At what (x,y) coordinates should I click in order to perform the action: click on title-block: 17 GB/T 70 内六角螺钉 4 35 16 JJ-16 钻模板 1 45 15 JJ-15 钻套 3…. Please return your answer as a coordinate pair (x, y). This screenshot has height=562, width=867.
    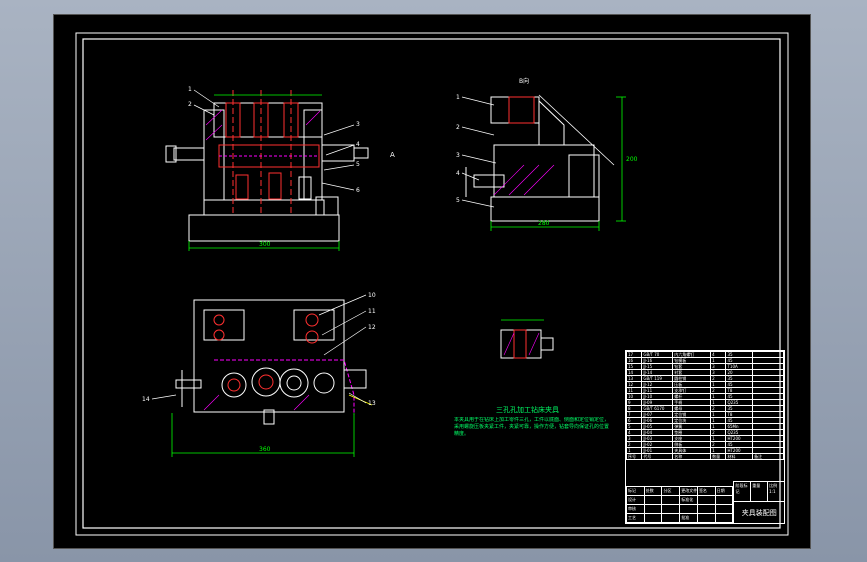
    Looking at the image, I should click on (705, 437).